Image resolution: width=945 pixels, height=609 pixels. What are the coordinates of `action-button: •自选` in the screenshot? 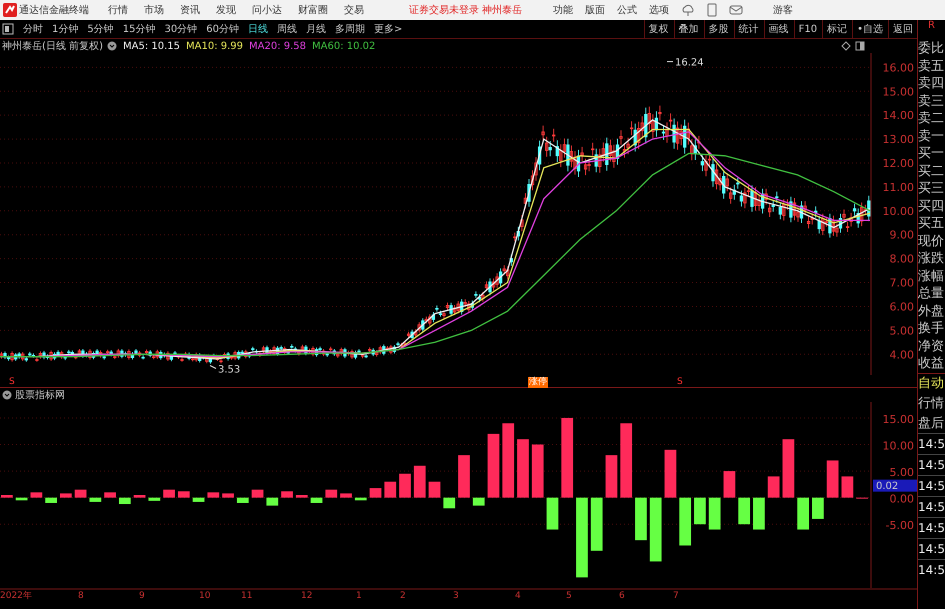 It's located at (869, 29).